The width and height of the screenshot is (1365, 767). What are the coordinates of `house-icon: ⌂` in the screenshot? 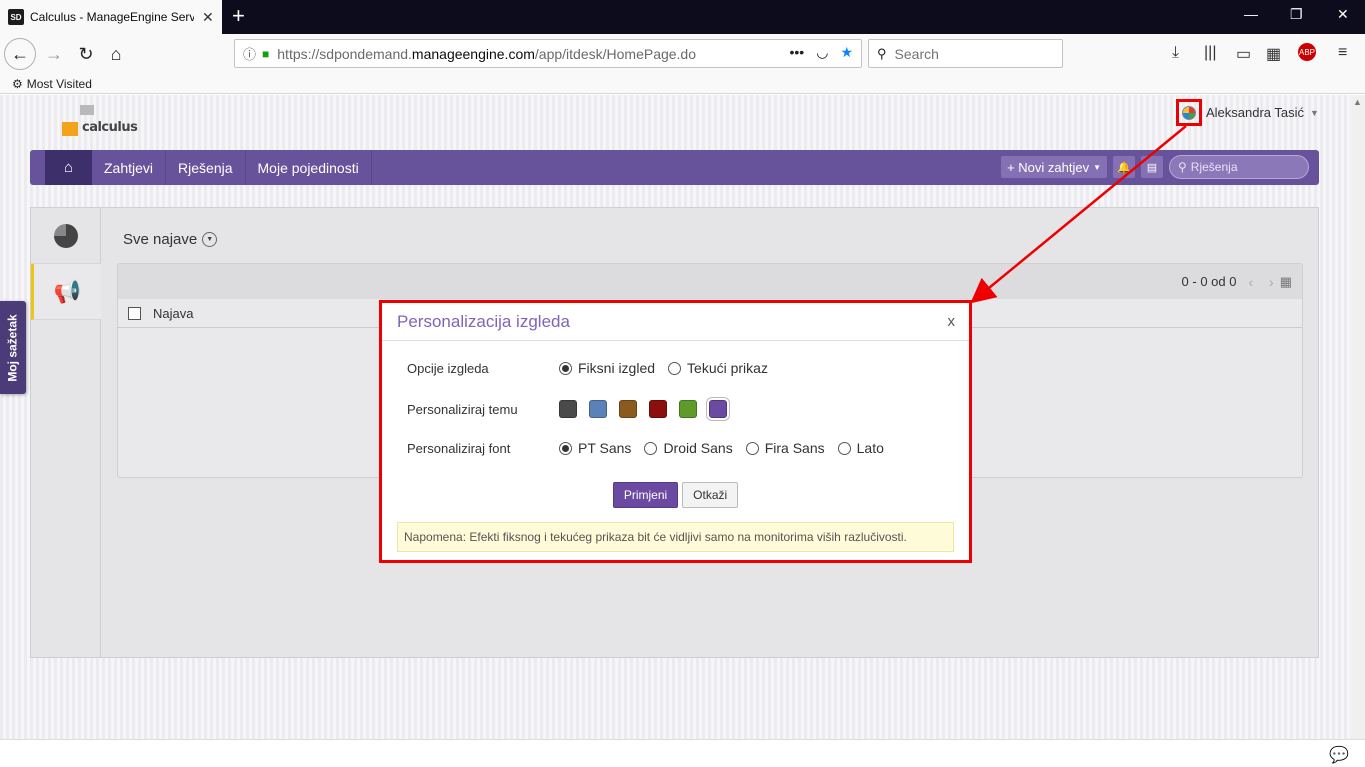 It's located at (68, 167).